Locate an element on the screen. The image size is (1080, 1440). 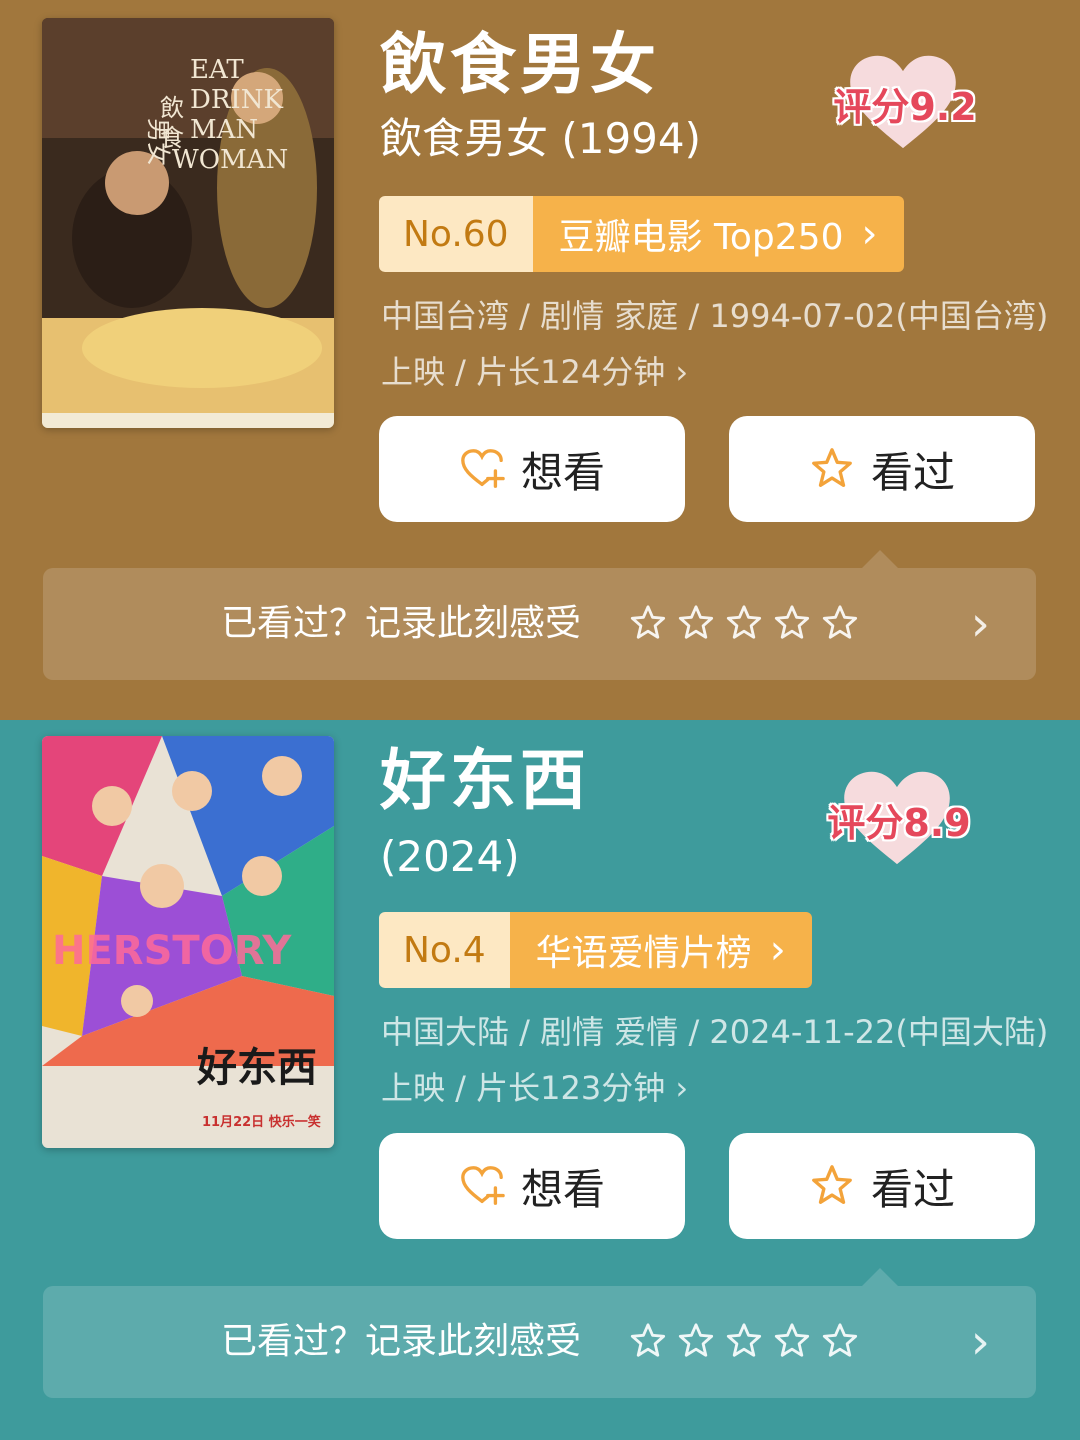
movie-title: 飲食男女 is located at coordinates (520, 64).